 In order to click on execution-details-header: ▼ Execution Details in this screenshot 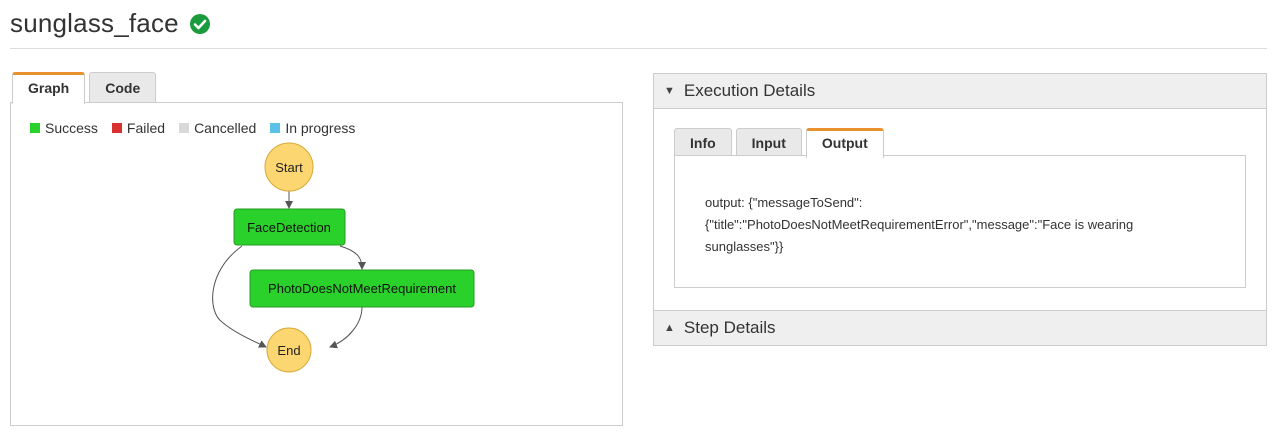, I will do `click(960, 91)`.